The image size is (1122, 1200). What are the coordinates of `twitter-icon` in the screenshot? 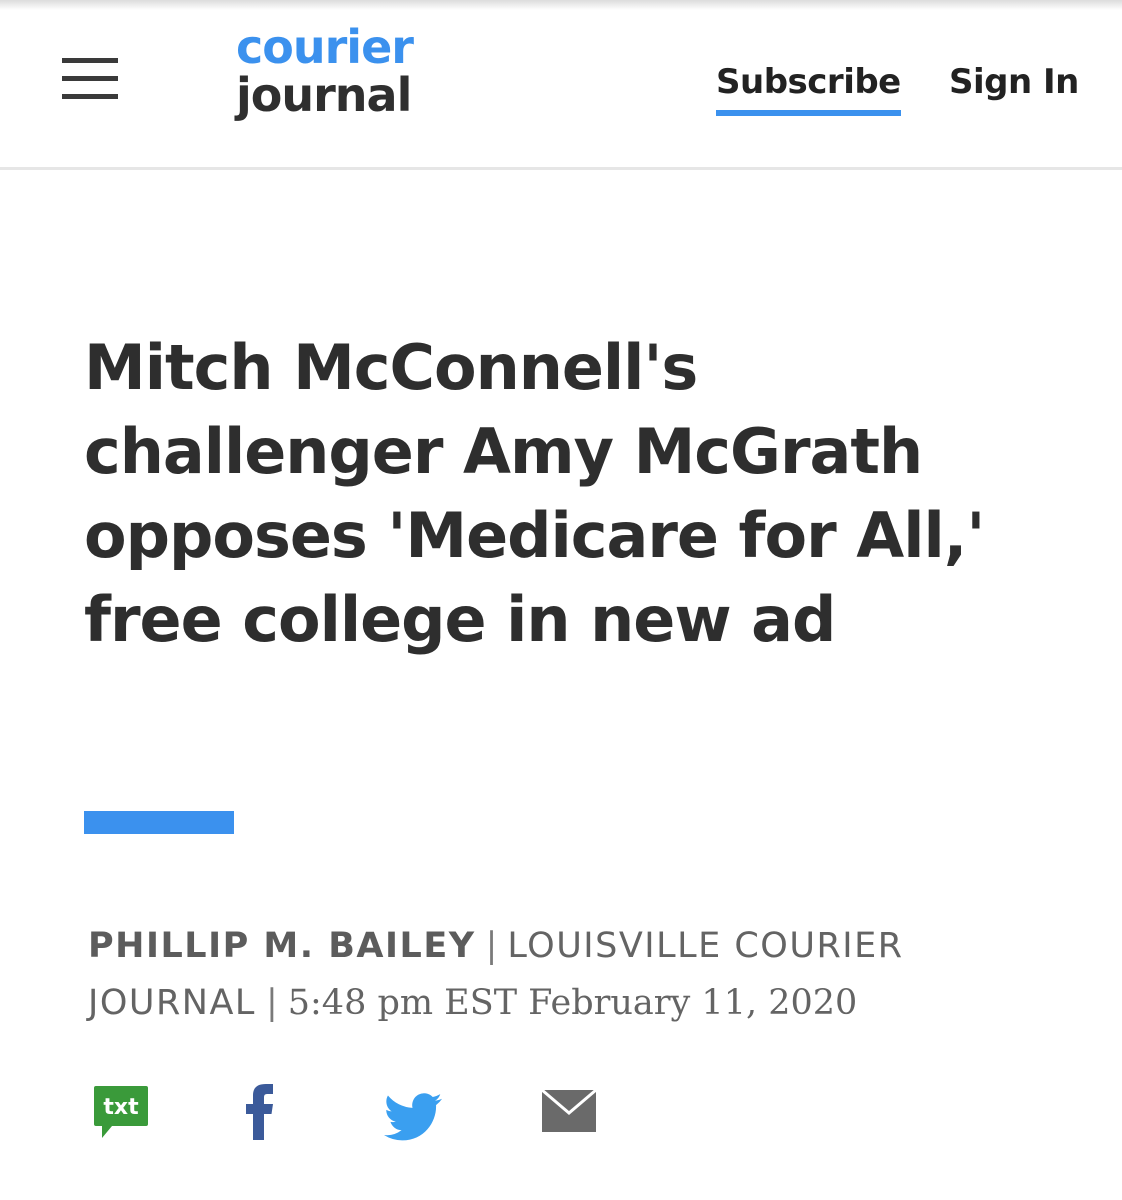 It's located at (413, 1117).